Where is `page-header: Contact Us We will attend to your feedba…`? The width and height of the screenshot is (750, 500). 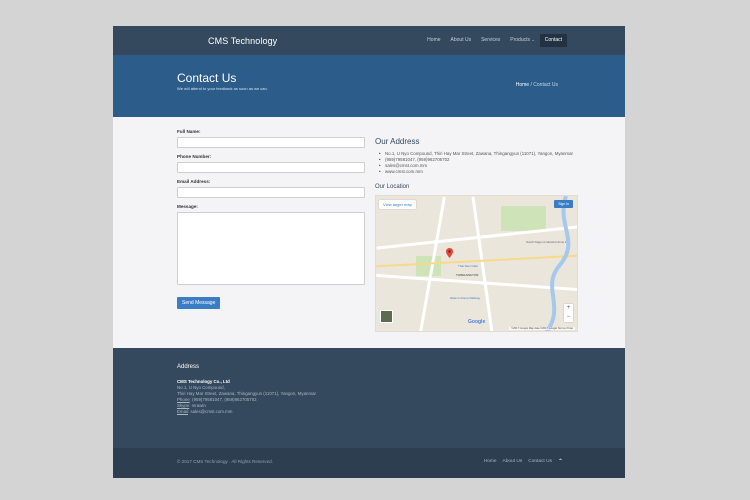
page-header: Contact Us We will attend to your feedba… is located at coordinates (369, 86).